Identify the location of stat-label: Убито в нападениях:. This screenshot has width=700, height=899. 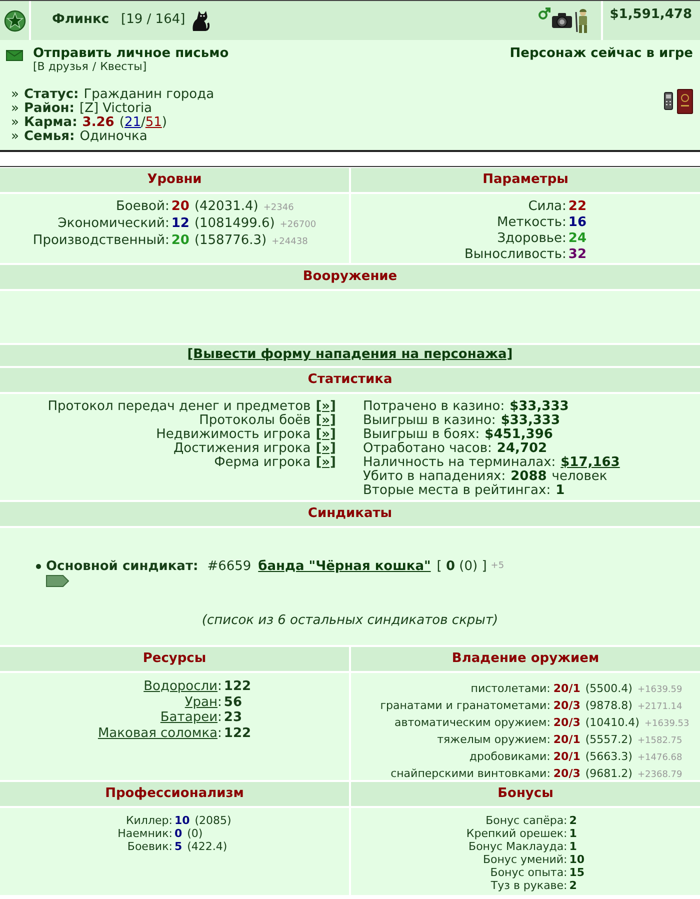
(434, 477).